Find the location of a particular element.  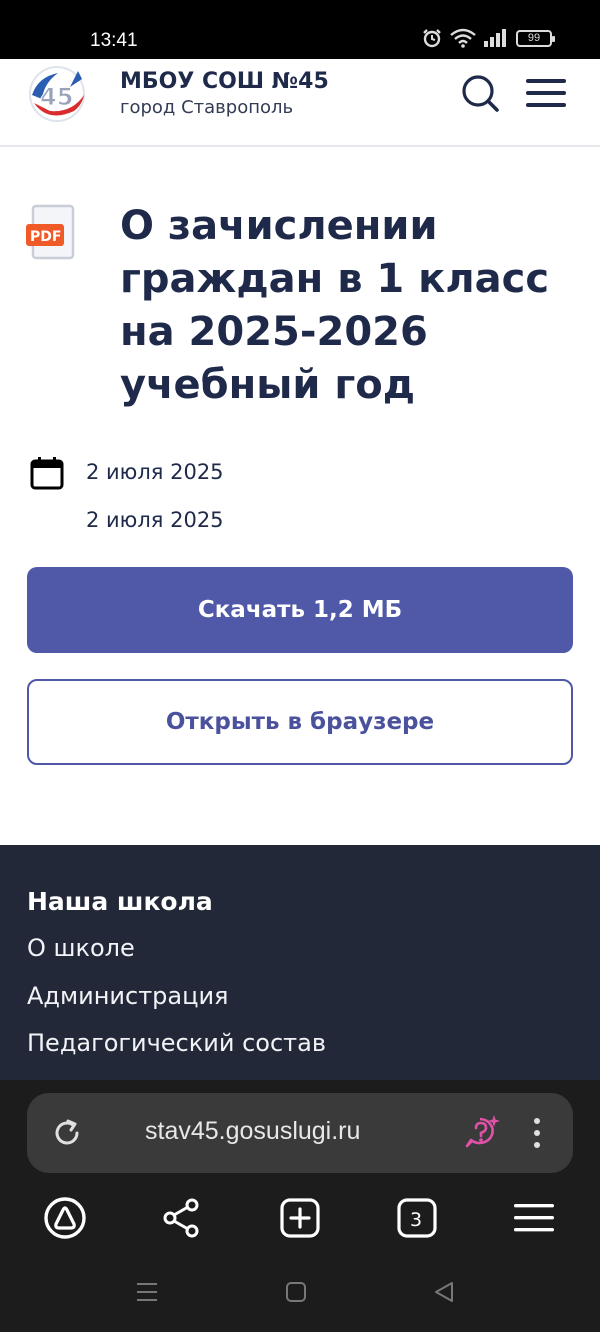

battery-icon: 99 is located at coordinates (535, 38).